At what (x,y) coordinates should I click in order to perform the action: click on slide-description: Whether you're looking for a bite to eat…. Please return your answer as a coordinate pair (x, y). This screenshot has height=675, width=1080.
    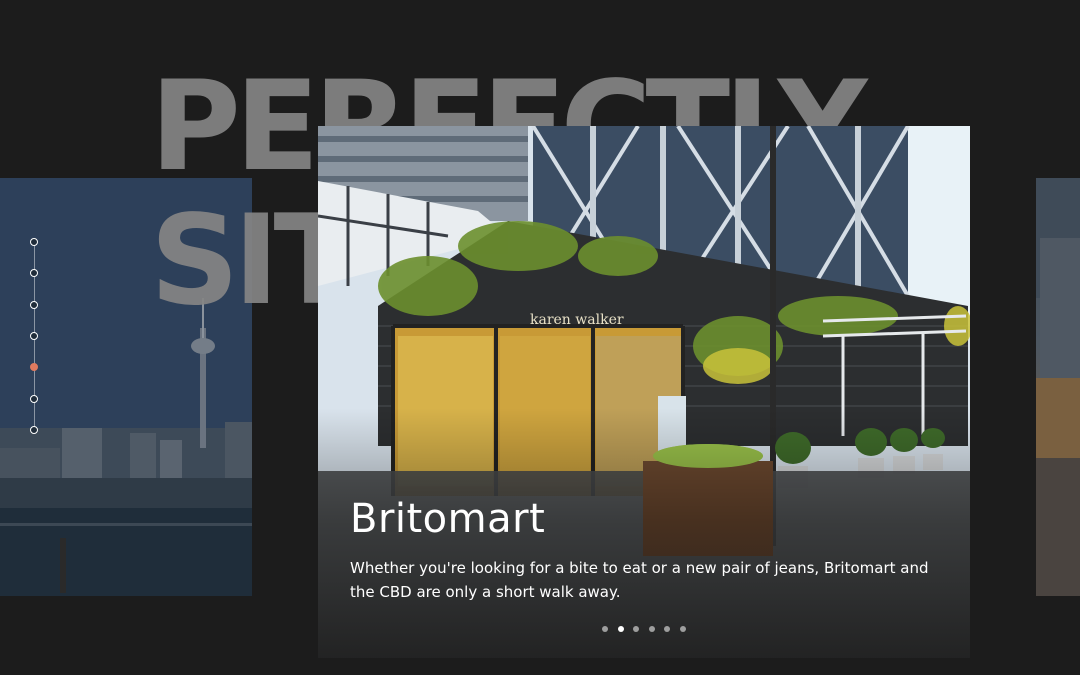
    Looking at the image, I should click on (639, 580).